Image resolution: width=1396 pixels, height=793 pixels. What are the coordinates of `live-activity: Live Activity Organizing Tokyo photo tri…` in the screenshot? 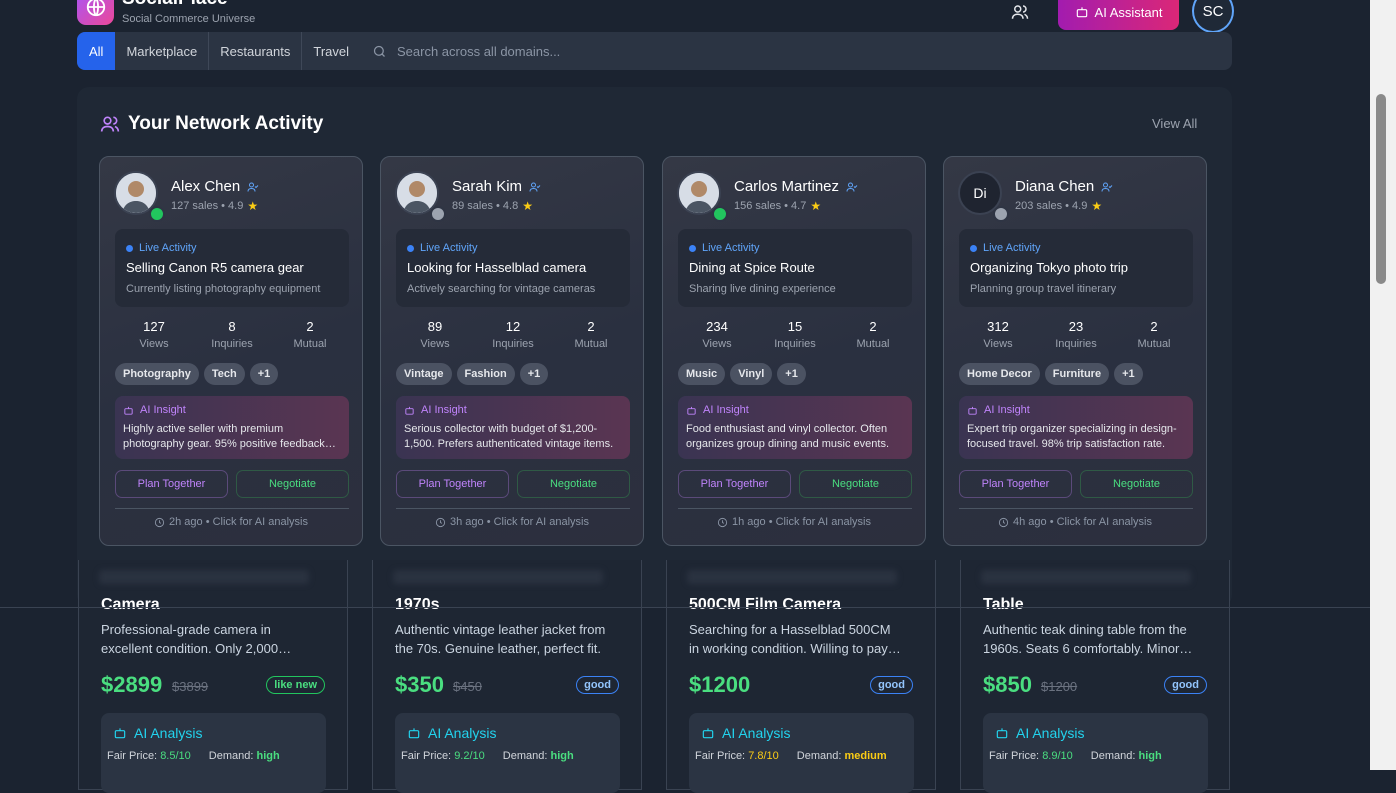 It's located at (1076, 268).